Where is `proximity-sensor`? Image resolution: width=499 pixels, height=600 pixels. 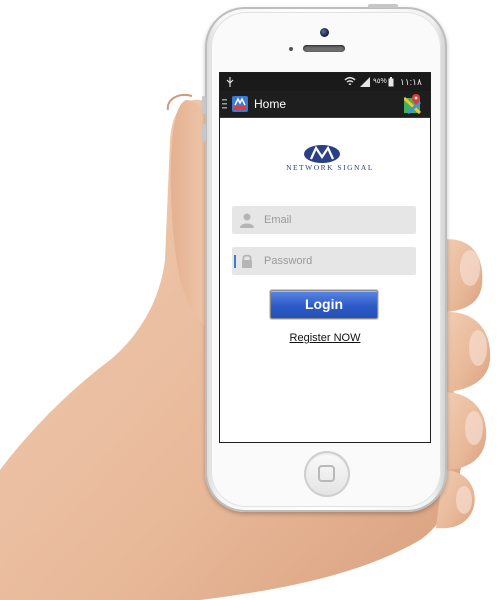 proximity-sensor is located at coordinates (291, 49).